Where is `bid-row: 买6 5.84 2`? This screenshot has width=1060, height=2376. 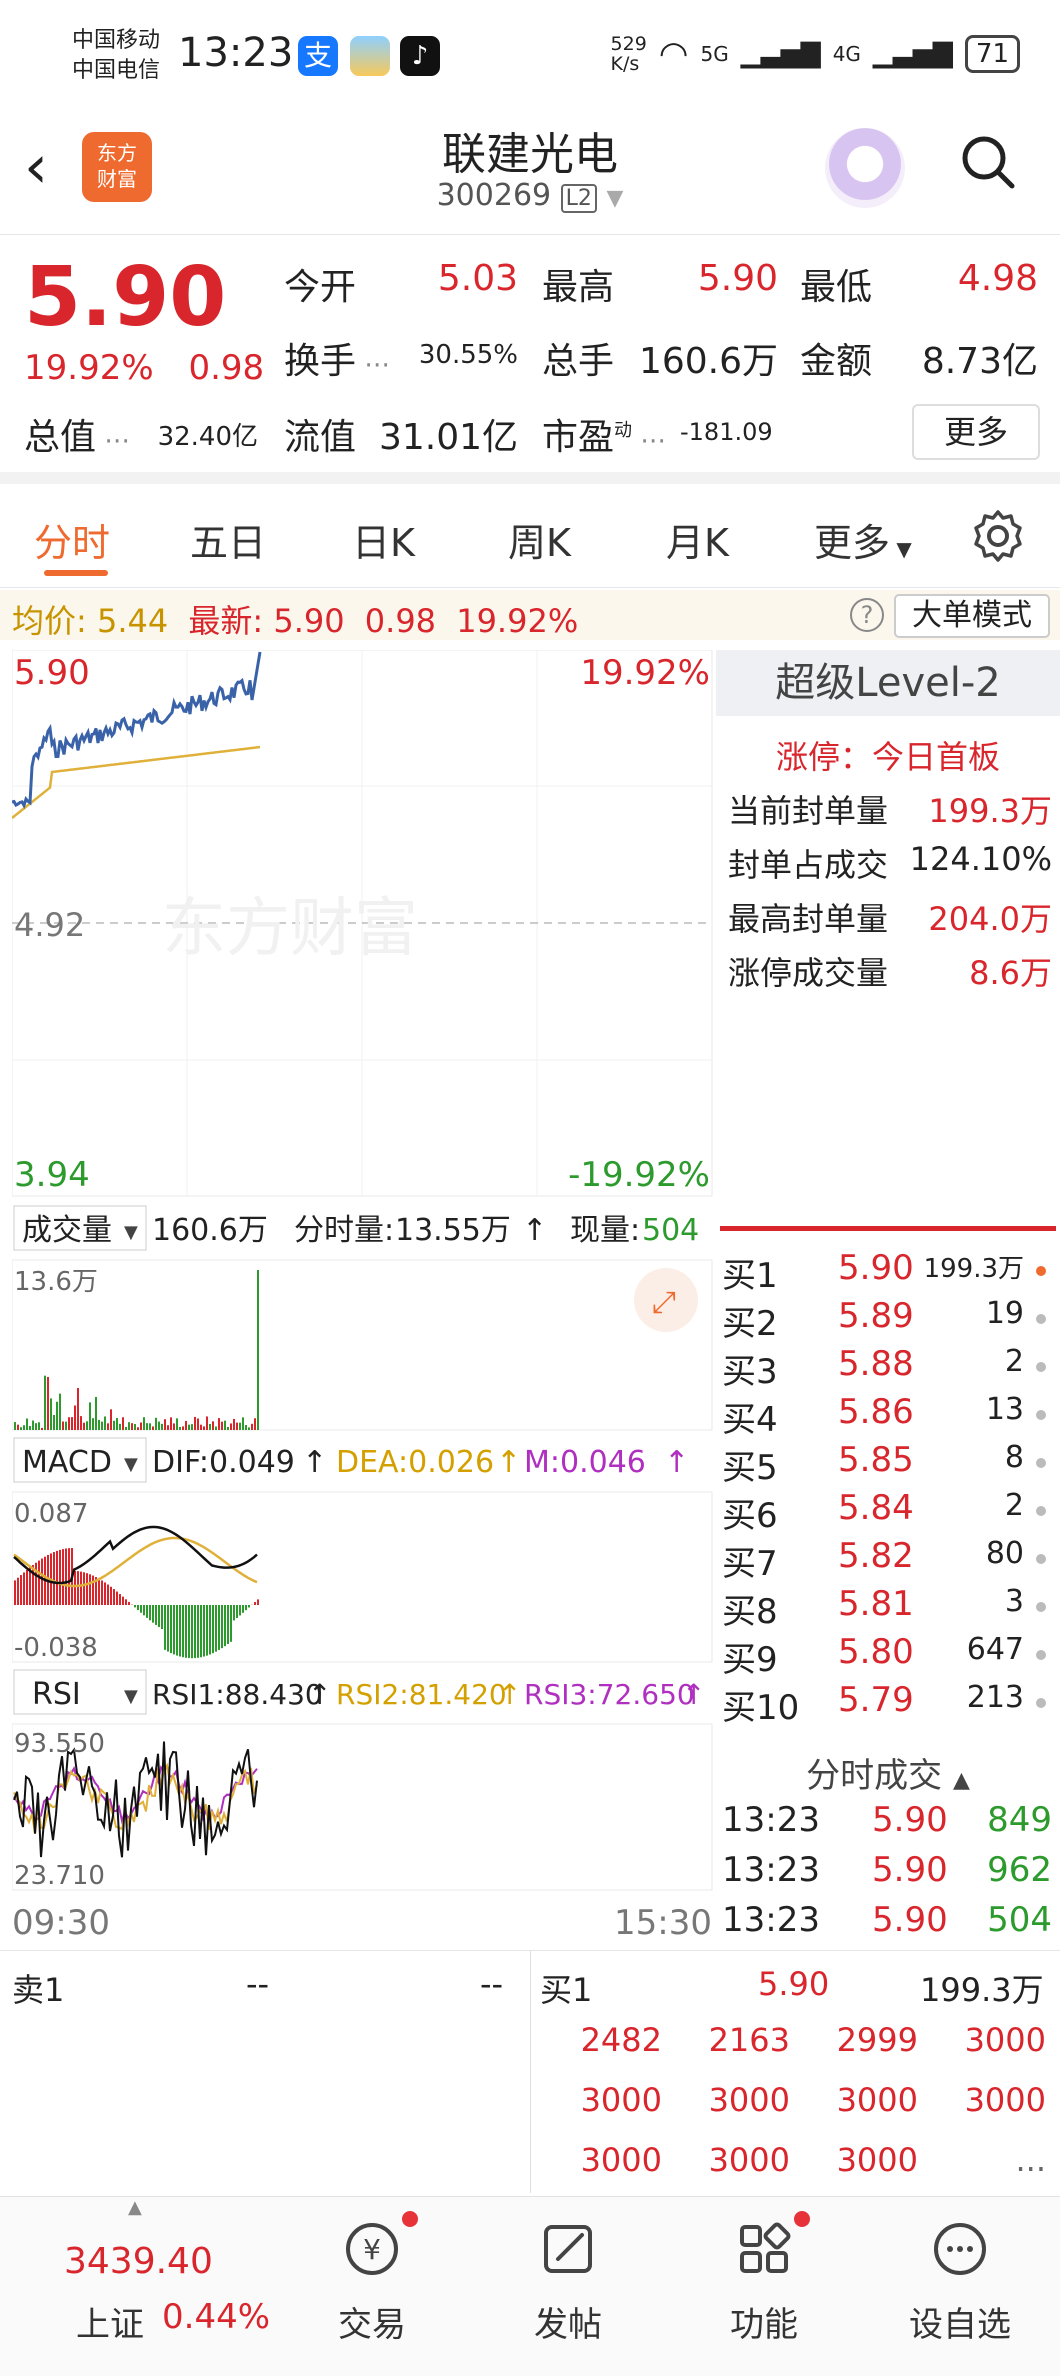
bid-row: 买6 5.84 2 is located at coordinates (887, 1512).